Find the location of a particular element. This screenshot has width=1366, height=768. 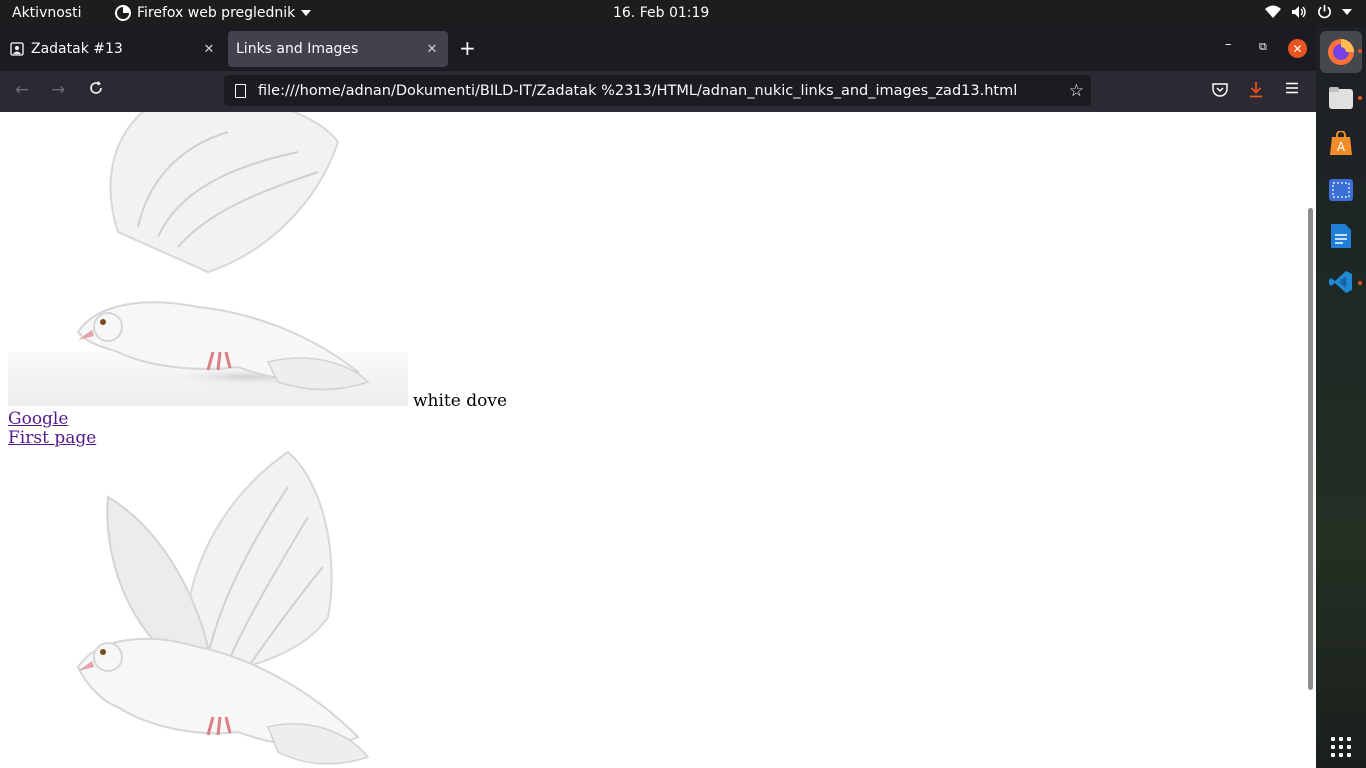

minimize-window-button: – is located at coordinates (1228, 44).